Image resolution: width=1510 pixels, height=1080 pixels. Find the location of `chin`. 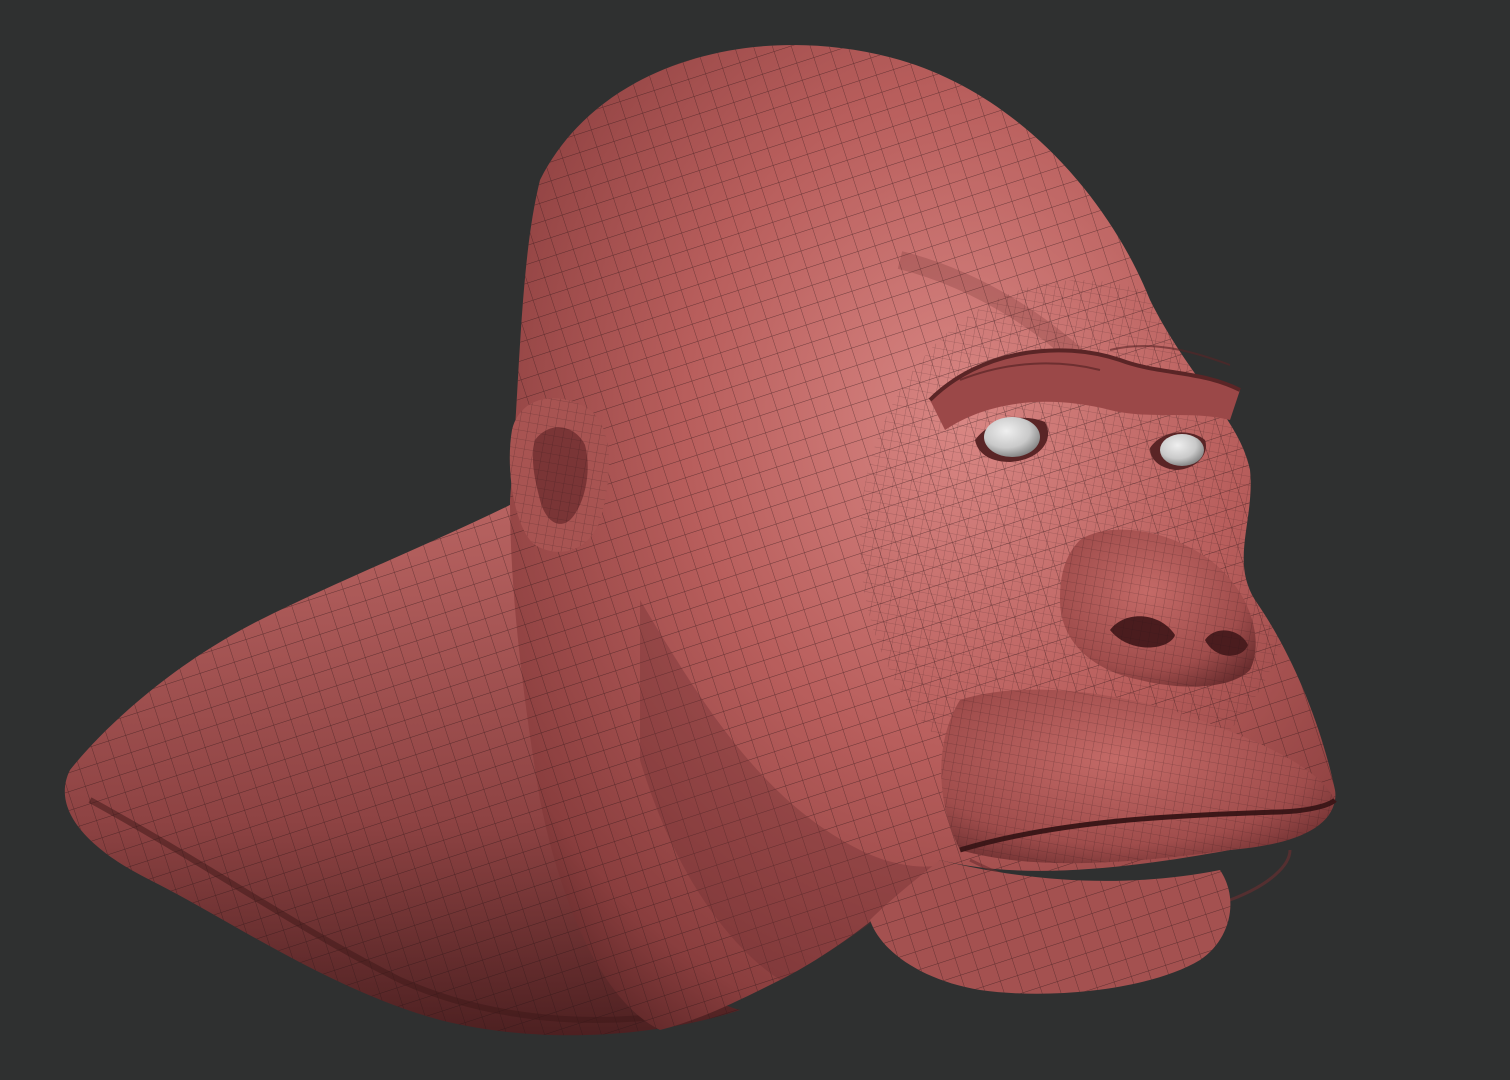

chin is located at coordinates (1050, 927).